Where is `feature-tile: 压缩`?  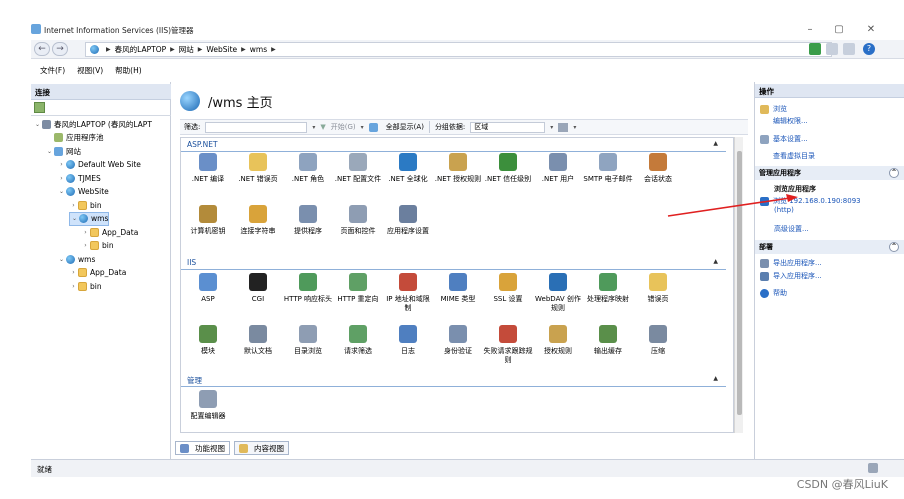 feature-tile: 压缩 is located at coordinates (658, 350).